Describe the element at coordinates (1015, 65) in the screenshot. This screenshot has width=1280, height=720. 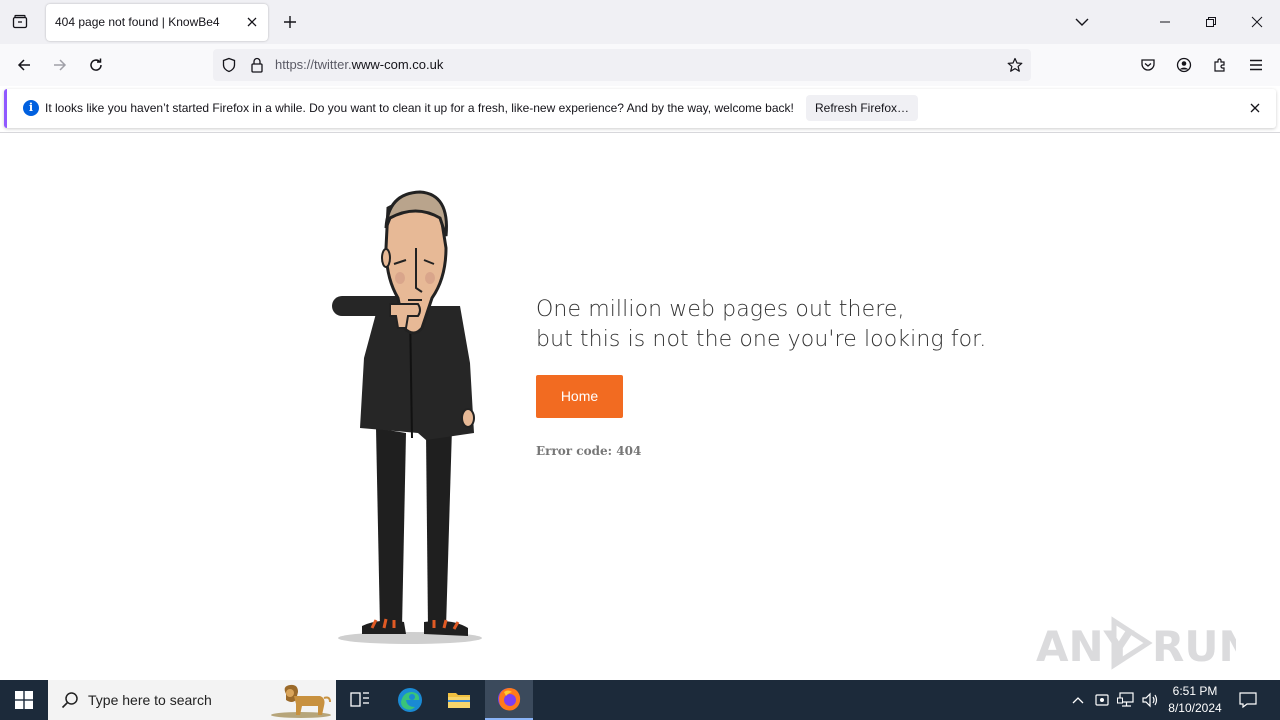
I see `bookmark-star-icon` at that location.